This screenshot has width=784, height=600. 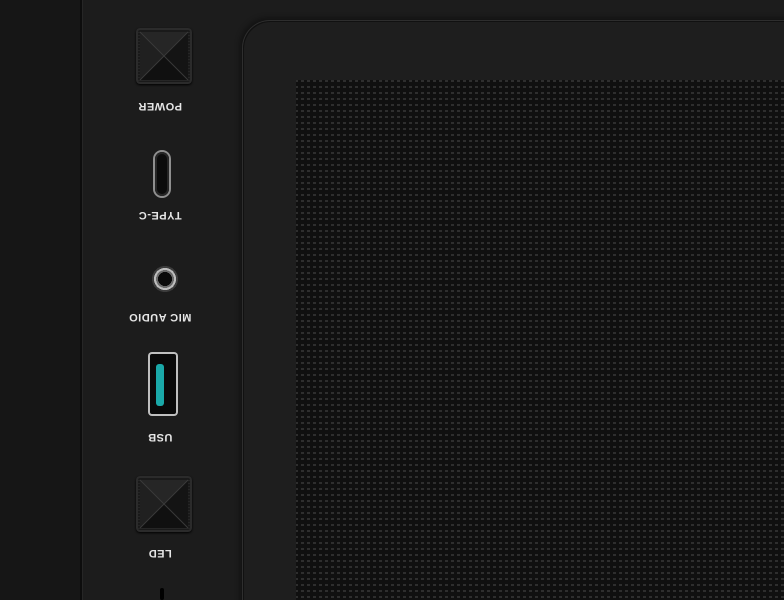 What do you see at coordinates (160, 385) in the screenshot?
I see `usb-port-tongue` at bounding box center [160, 385].